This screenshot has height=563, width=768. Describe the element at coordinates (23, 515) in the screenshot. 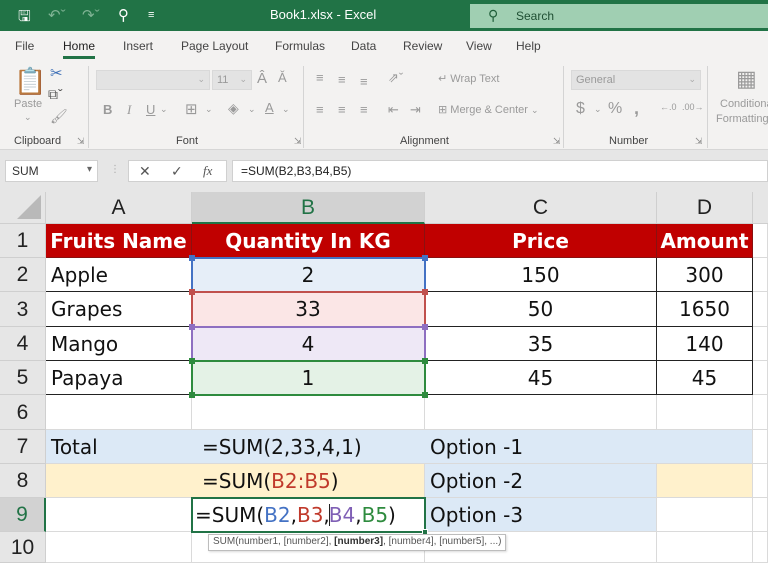

I see `row-header-9: 9` at that location.